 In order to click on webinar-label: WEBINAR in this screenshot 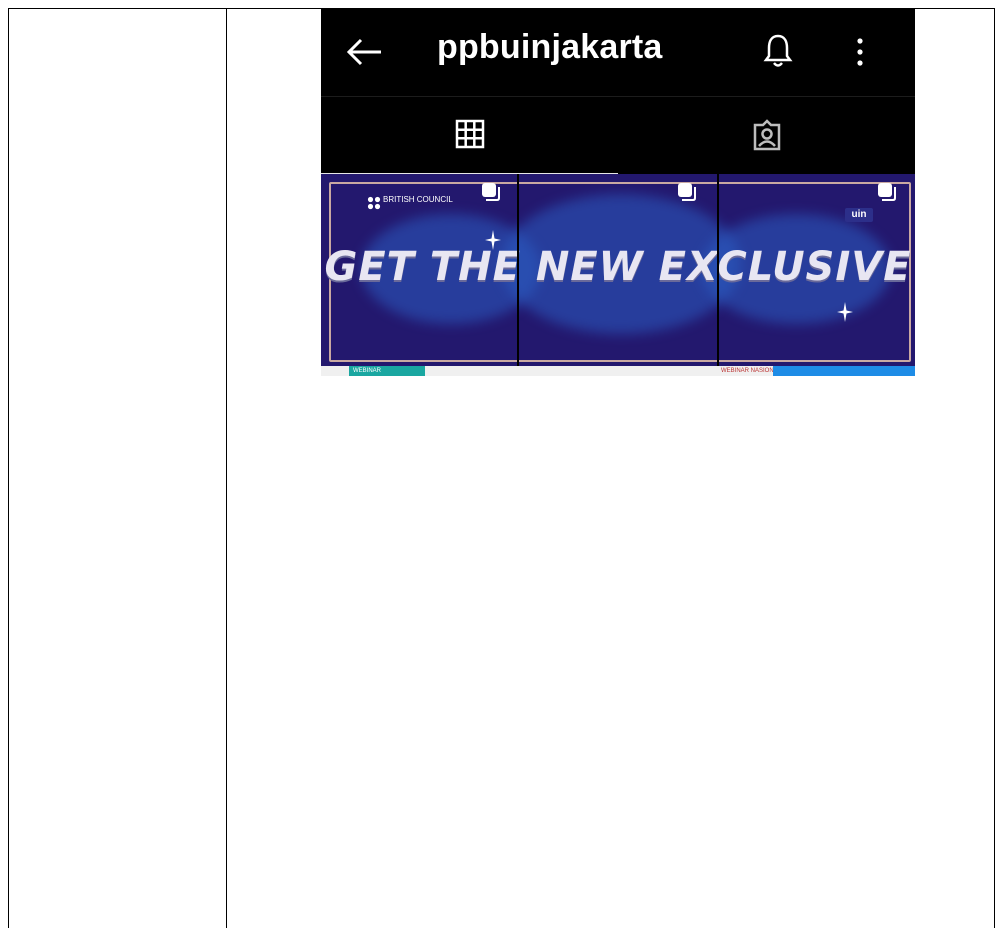, I will do `click(367, 371)`.